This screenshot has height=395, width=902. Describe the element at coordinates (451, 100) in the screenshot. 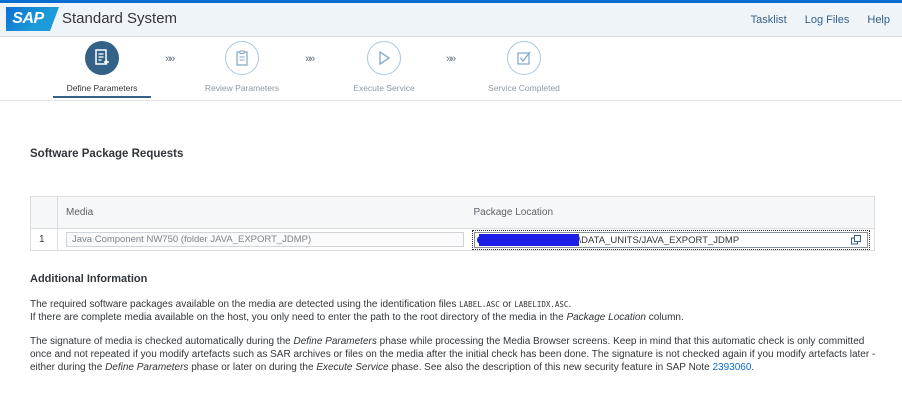

I see `step-train-divider` at that location.